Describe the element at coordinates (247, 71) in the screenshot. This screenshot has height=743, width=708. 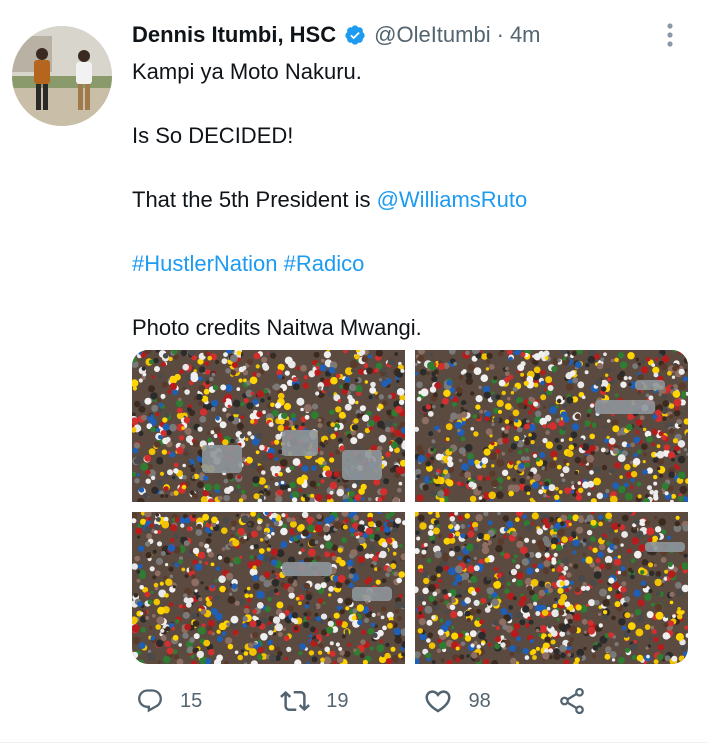
I see `text-line: Kampi ya Moto Nakuru.` at that location.